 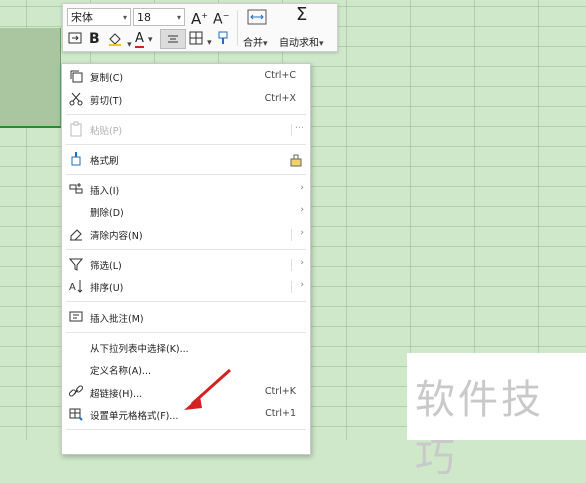 What do you see at coordinates (186, 77) in the screenshot?
I see `menu-item-copy: 复制(C) Ctrl+C` at bounding box center [186, 77].